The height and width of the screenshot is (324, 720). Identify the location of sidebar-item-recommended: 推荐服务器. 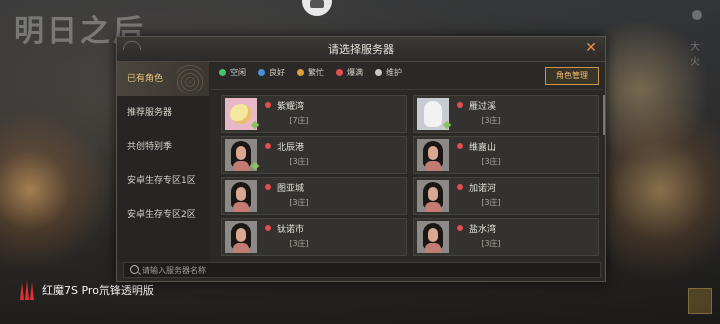
(163, 113).